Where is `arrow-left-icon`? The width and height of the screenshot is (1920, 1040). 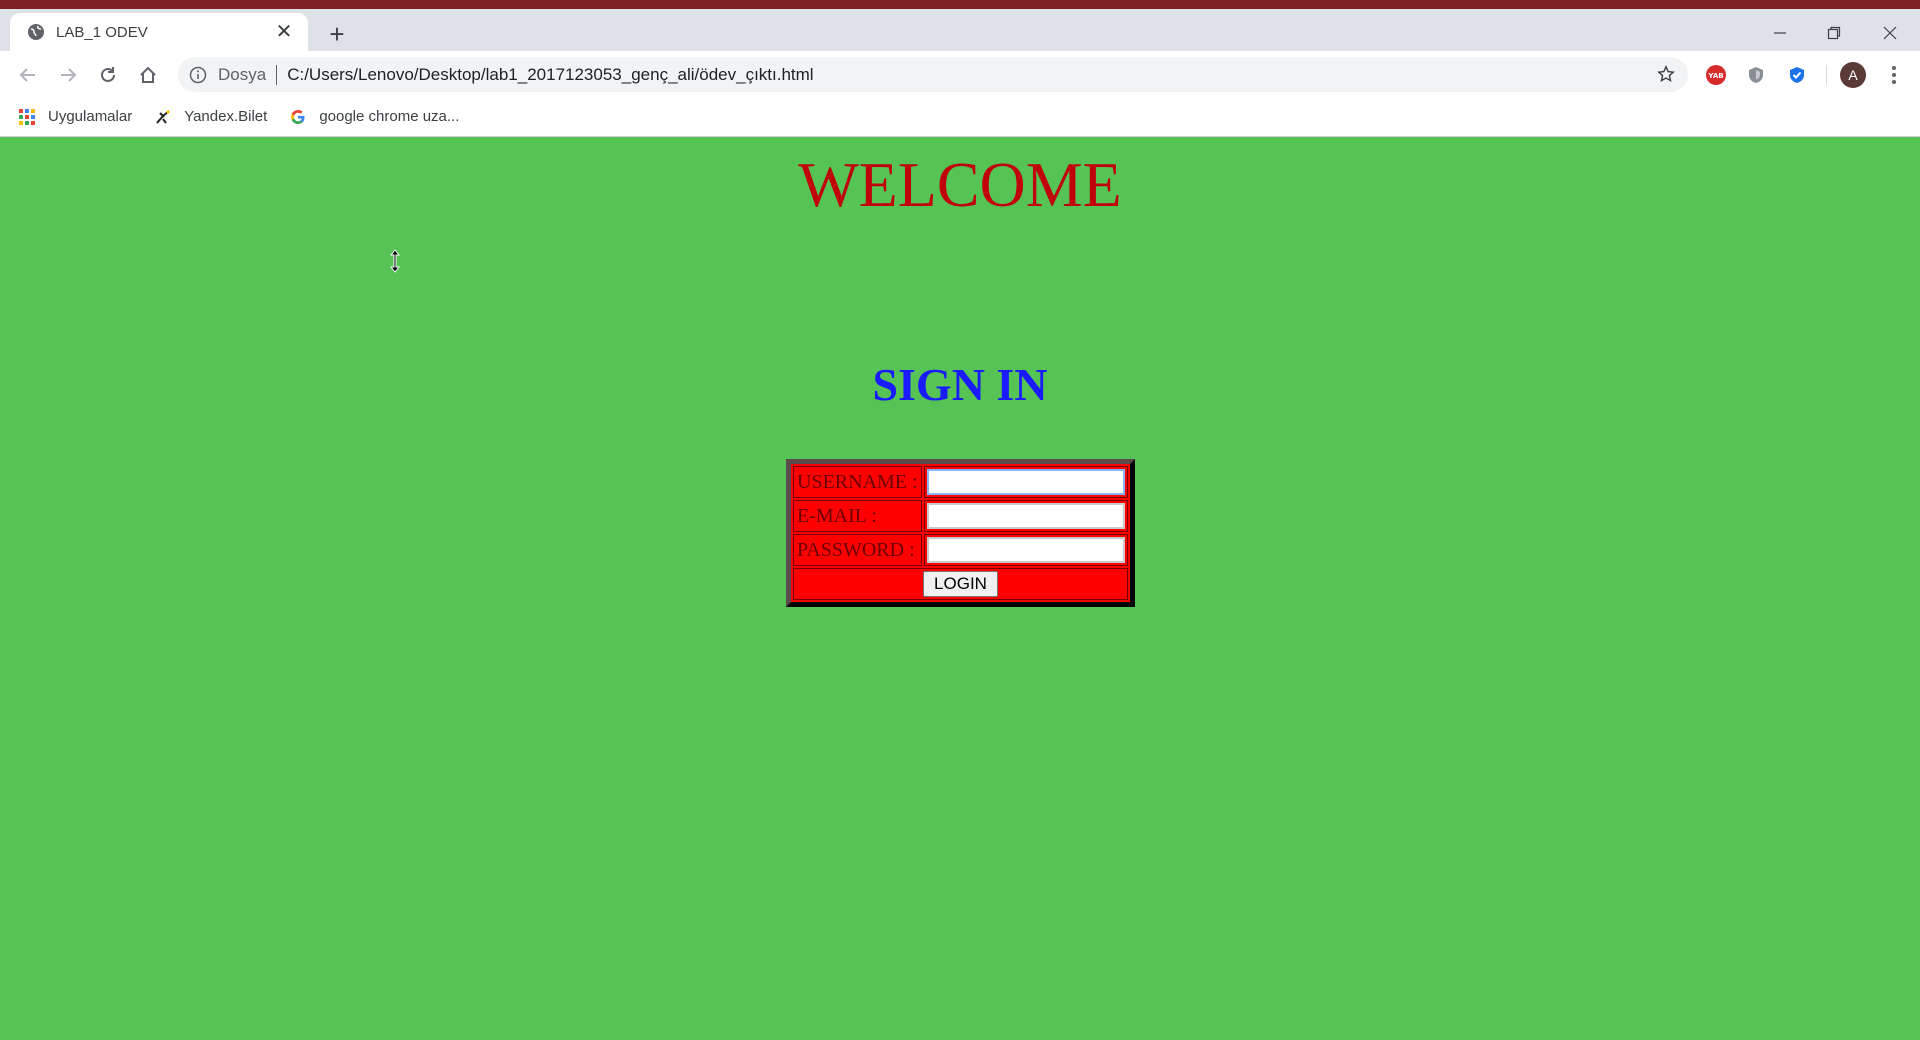 arrow-left-icon is located at coordinates (27, 75).